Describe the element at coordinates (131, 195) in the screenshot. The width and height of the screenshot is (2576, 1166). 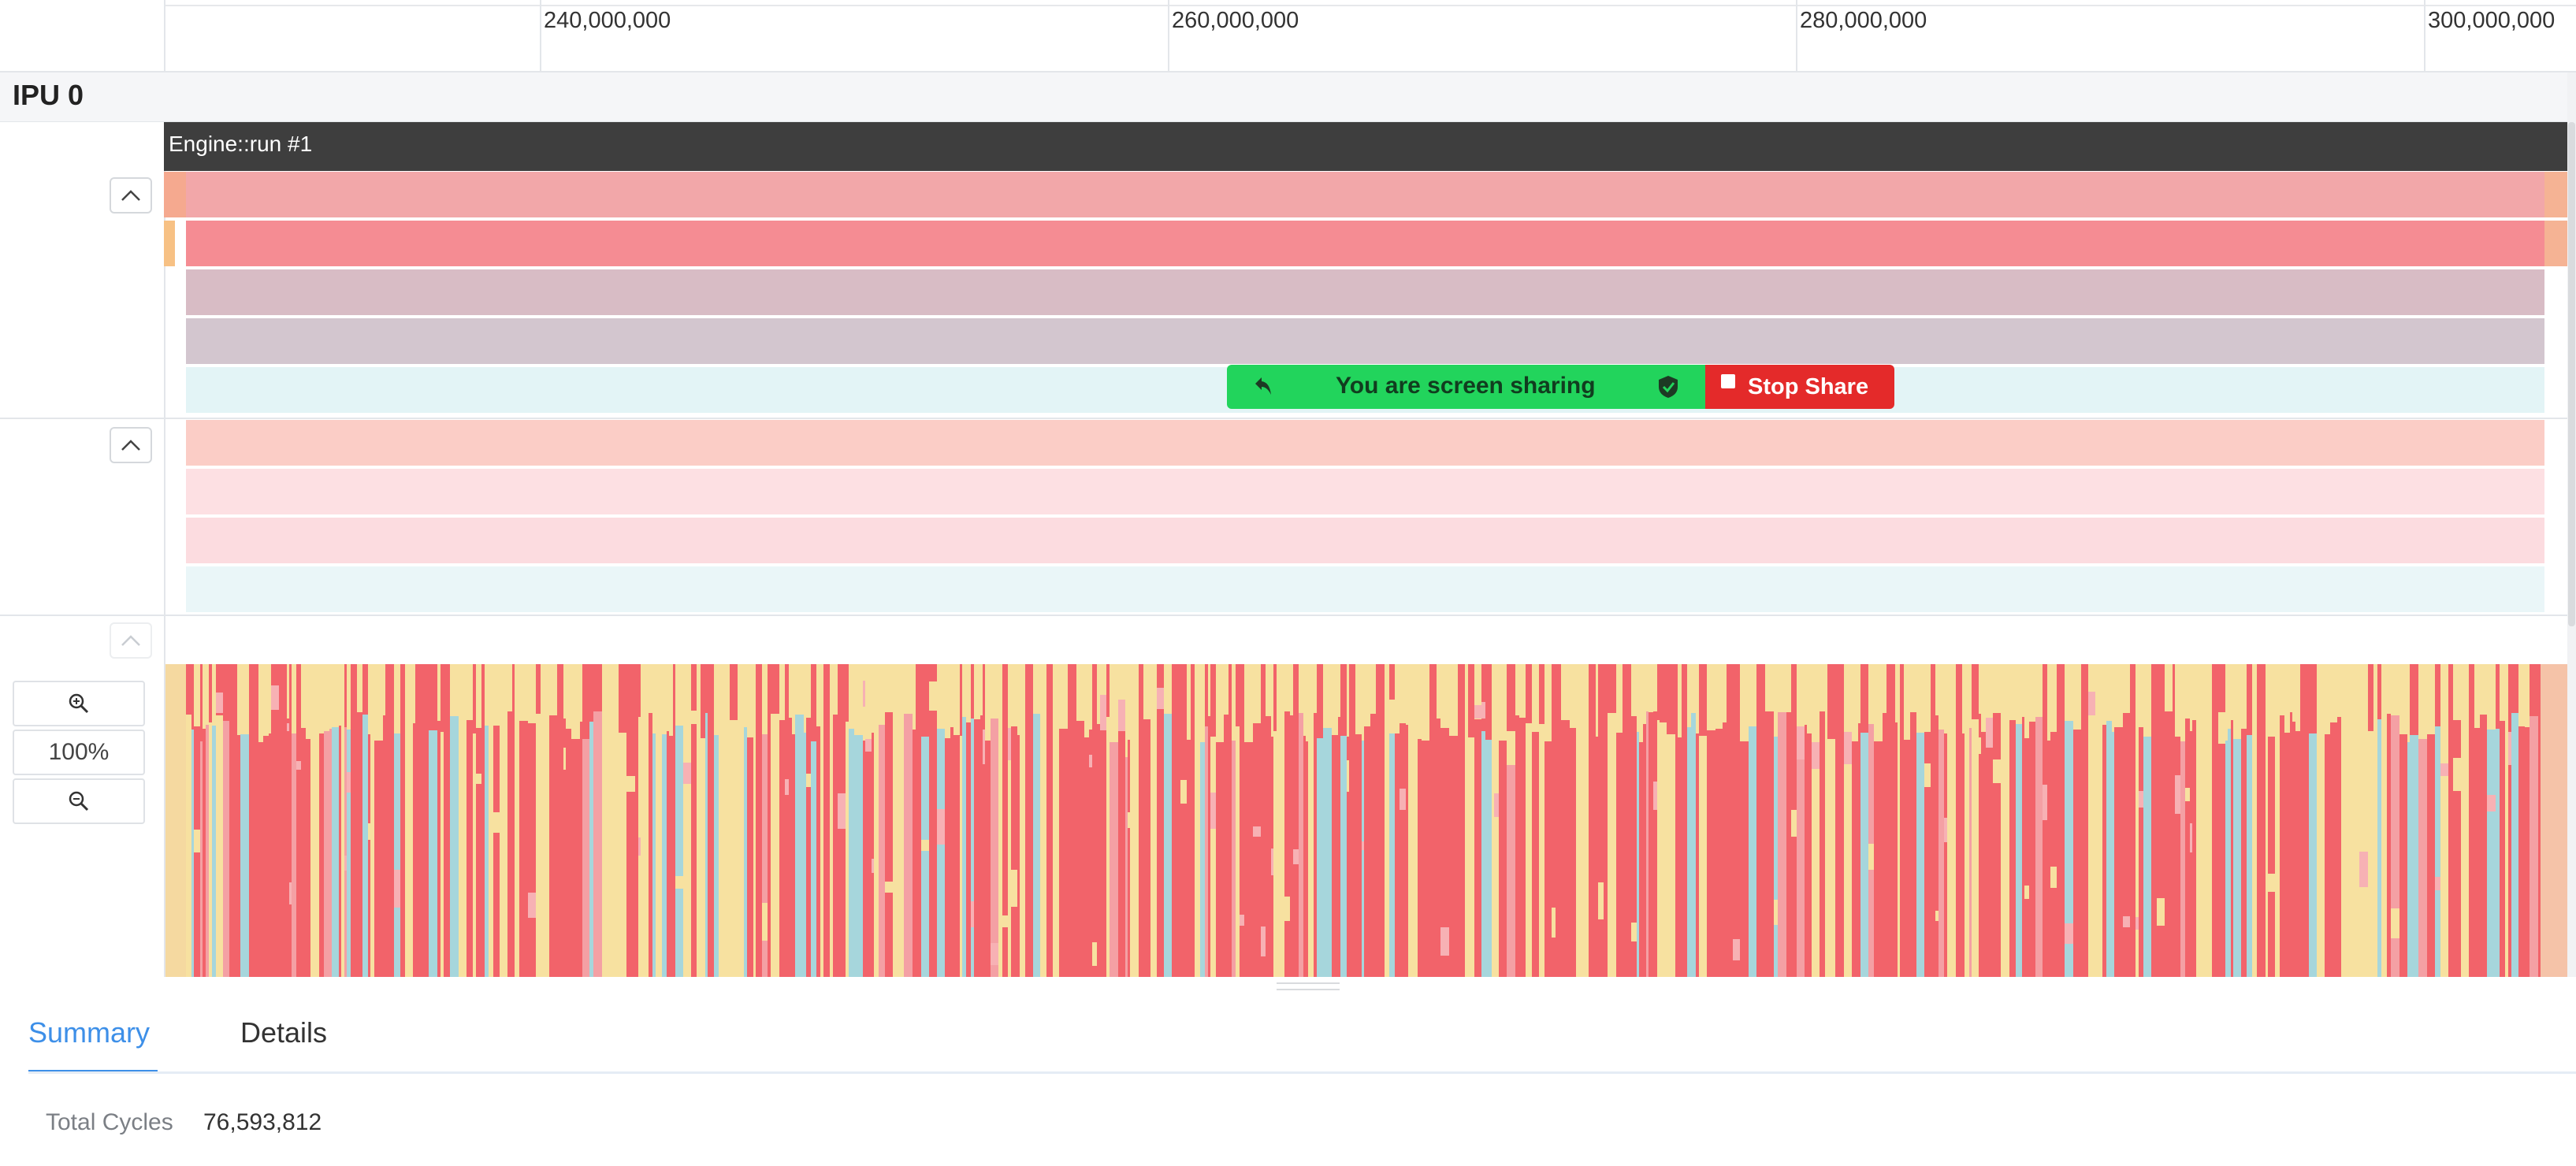
I see `collapse-group-1-button` at that location.